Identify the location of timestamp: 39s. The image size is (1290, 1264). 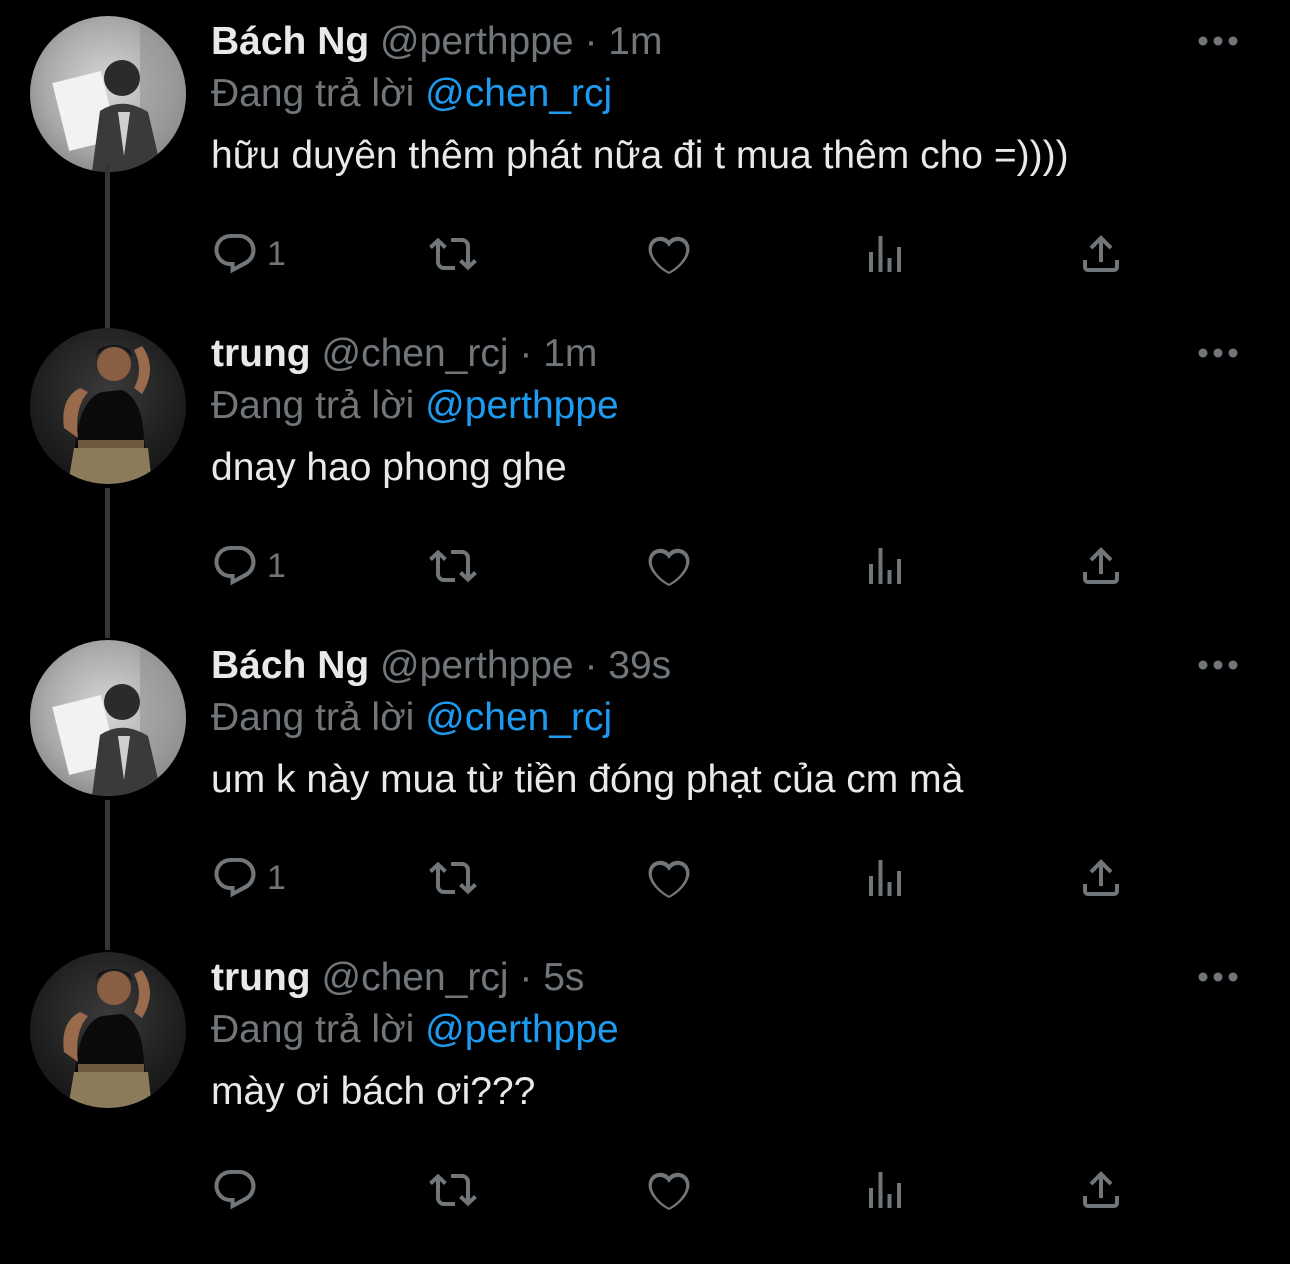
(639, 665).